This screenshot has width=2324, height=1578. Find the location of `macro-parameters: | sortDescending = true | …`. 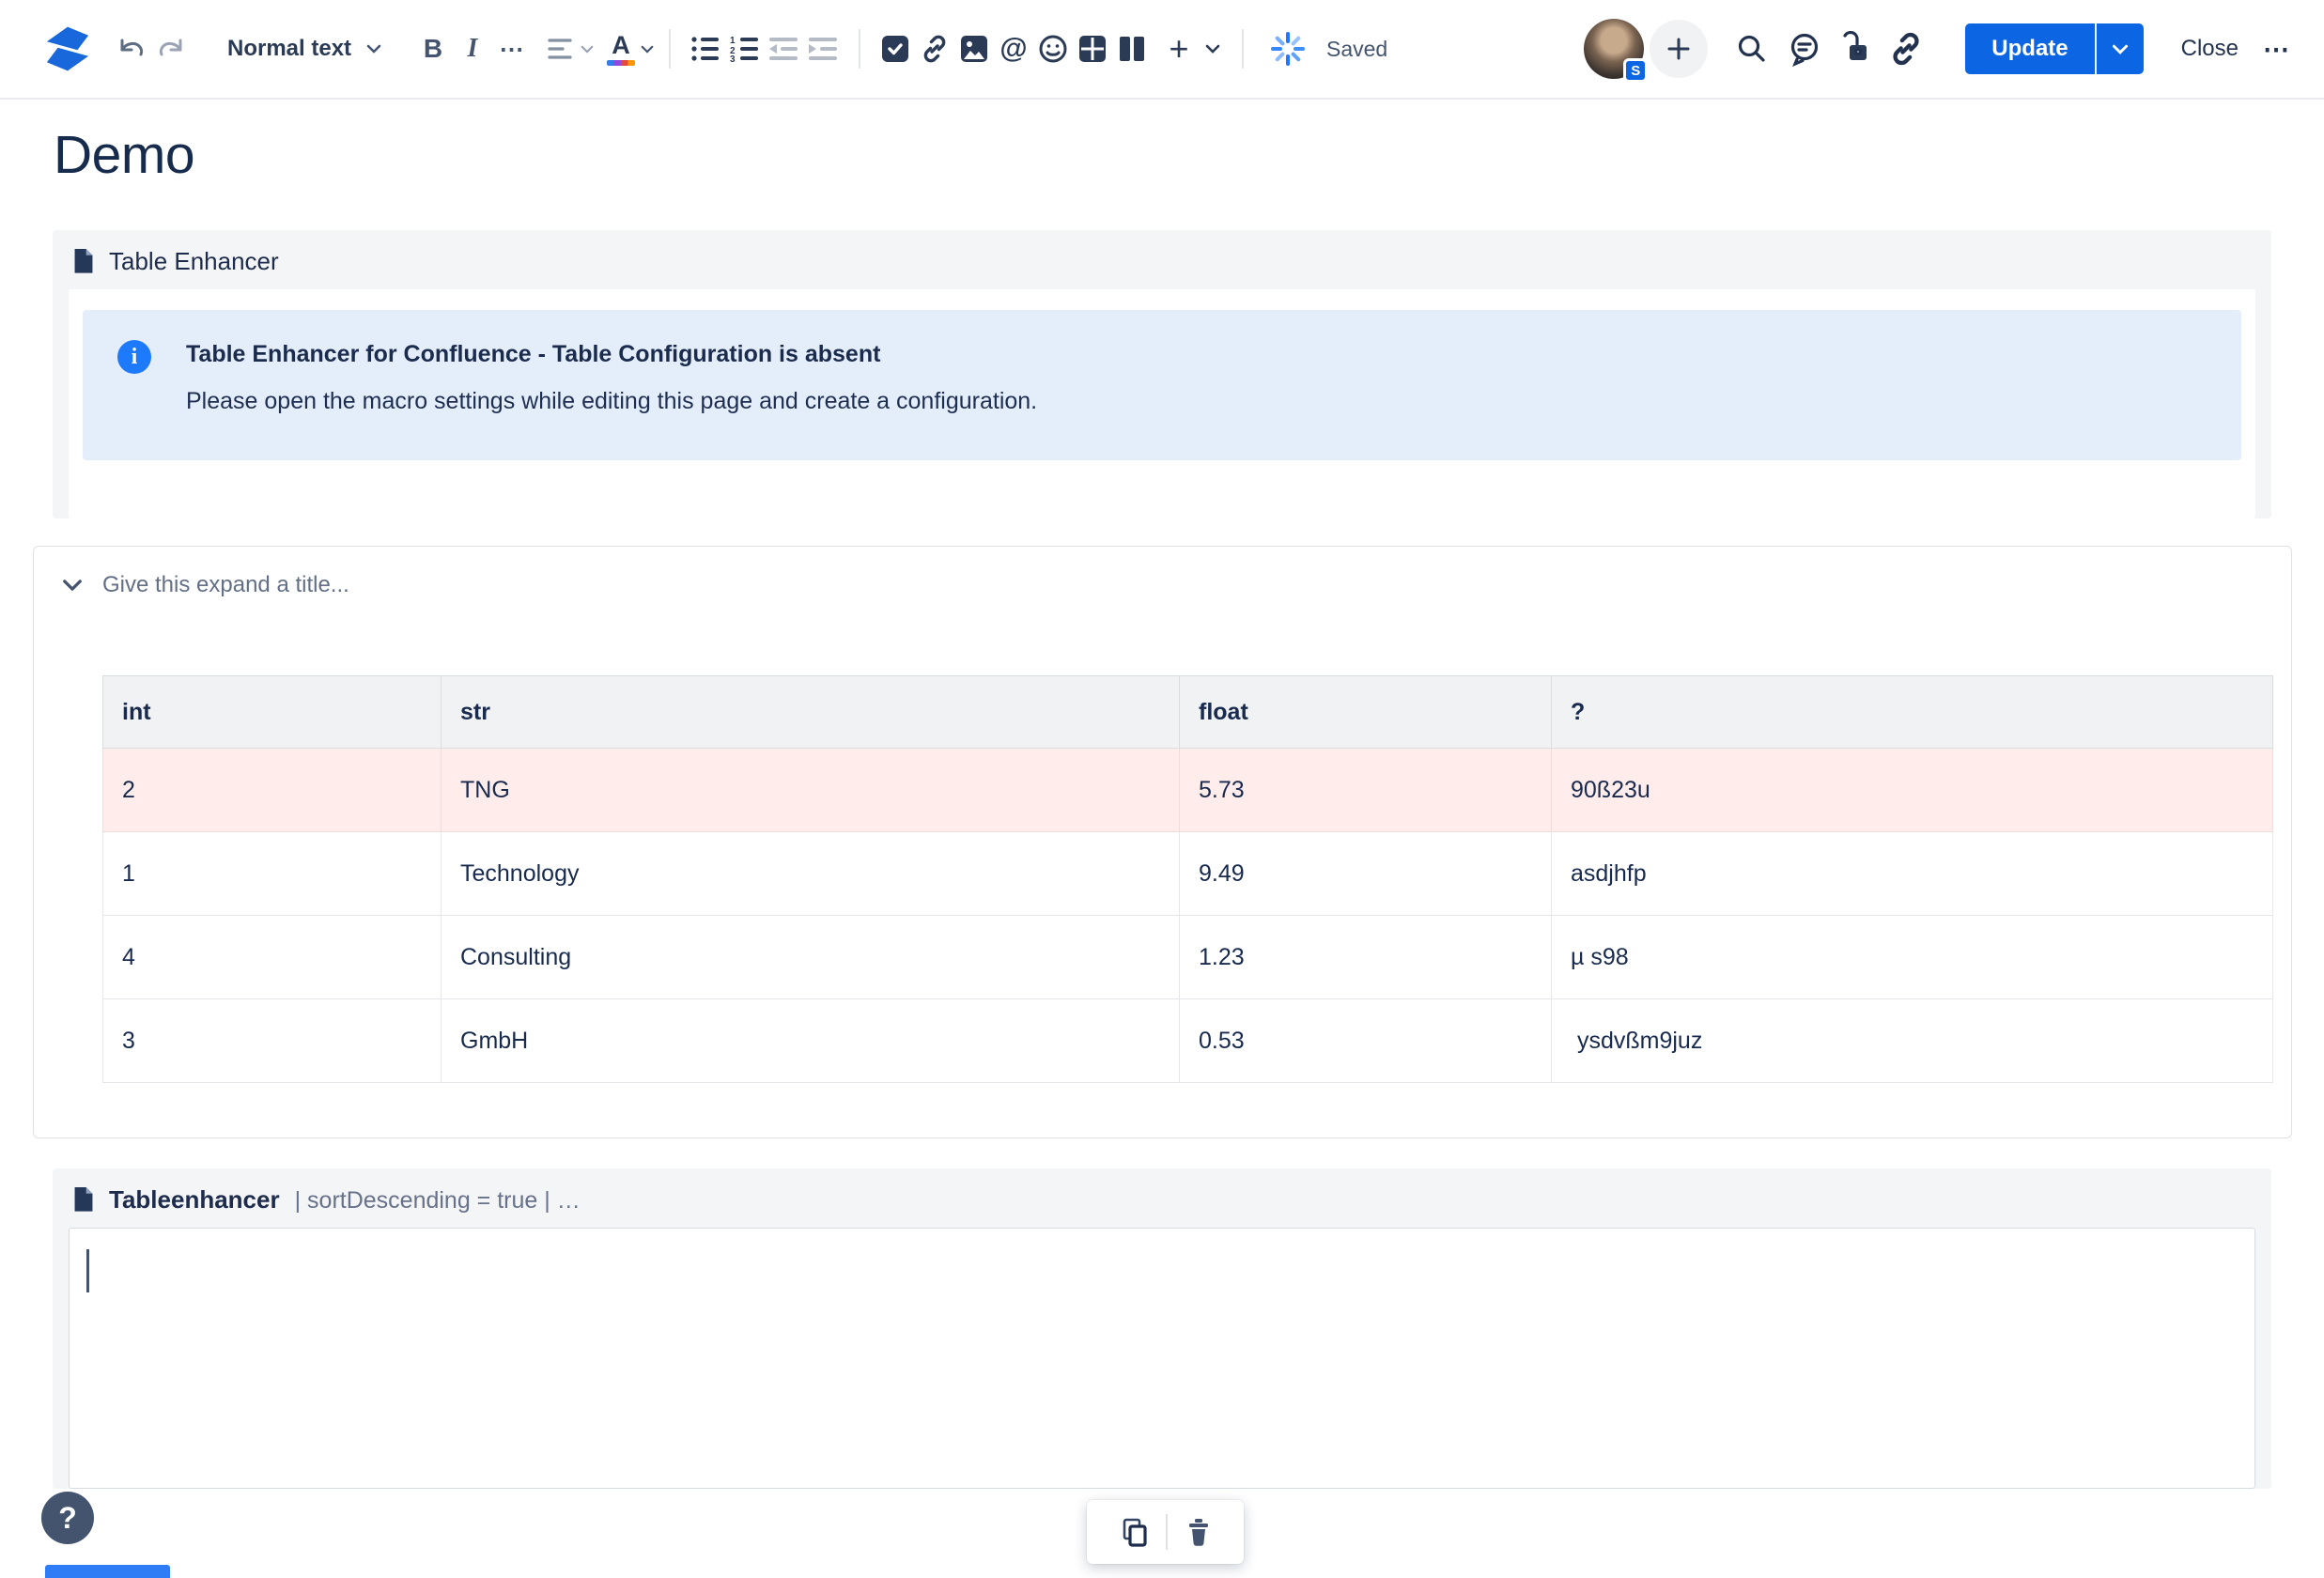

macro-parameters: | sortDescending = true | … is located at coordinates (438, 1200).